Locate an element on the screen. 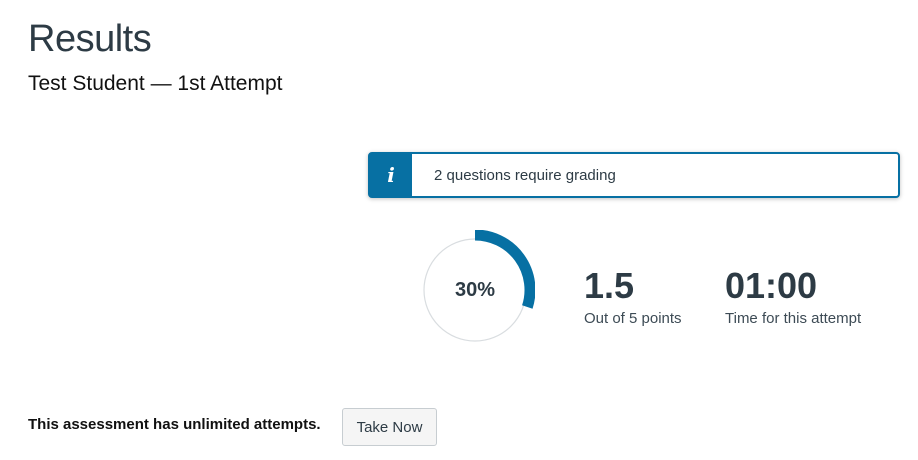  page-title: Results is located at coordinates (90, 39).